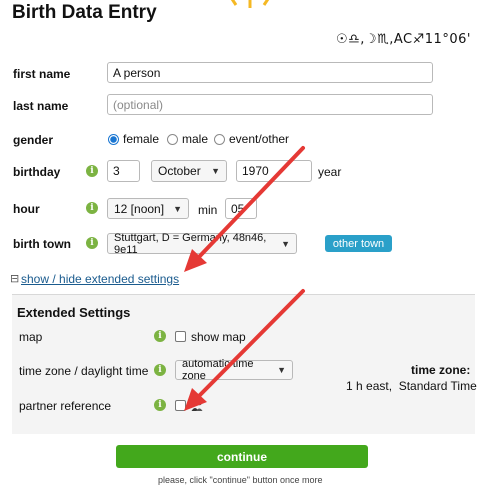 The image size is (500, 492). Describe the element at coordinates (197, 405) in the screenshot. I see `partner-icon` at that location.